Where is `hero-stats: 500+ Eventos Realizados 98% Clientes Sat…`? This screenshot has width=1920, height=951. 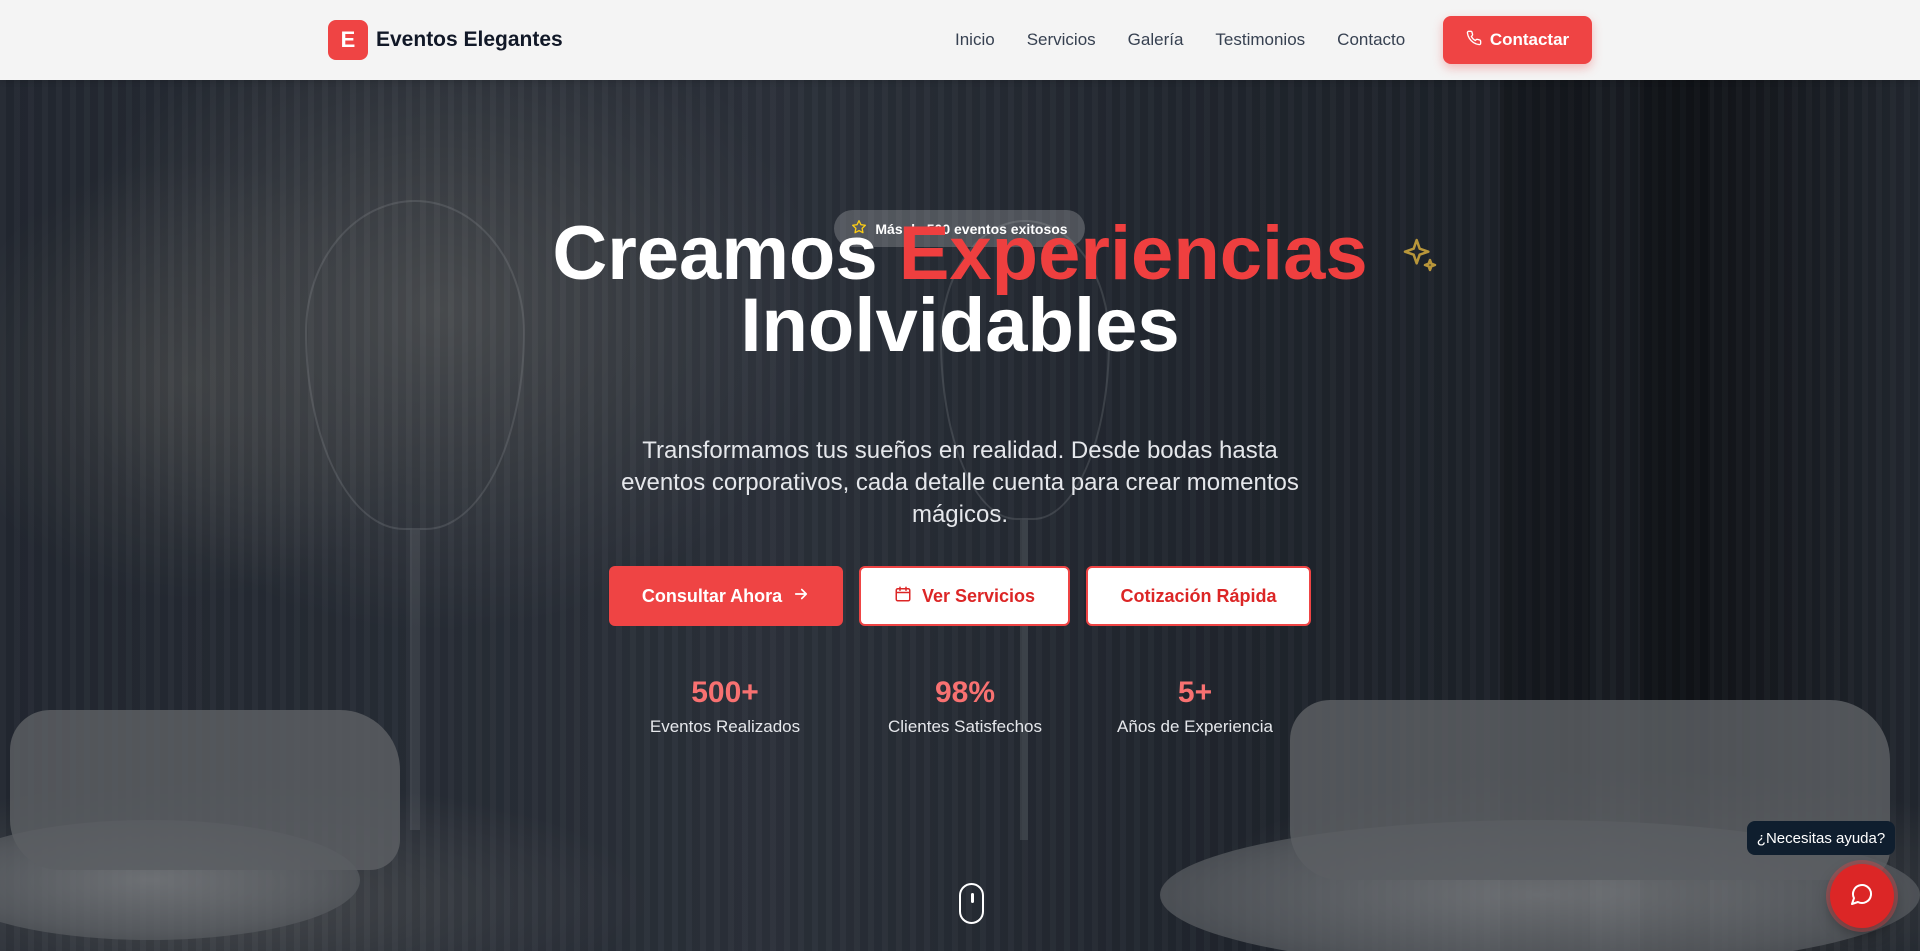 hero-stats: 500+ Eventos Realizados 98% Clientes Sat… is located at coordinates (960, 710).